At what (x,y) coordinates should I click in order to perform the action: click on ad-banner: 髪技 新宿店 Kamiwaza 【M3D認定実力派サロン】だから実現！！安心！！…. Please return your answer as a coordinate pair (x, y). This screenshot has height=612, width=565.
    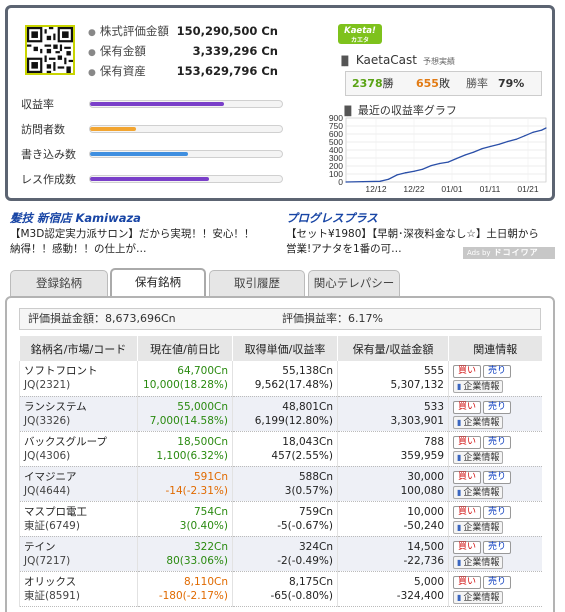
    Looking at the image, I should click on (280, 236).